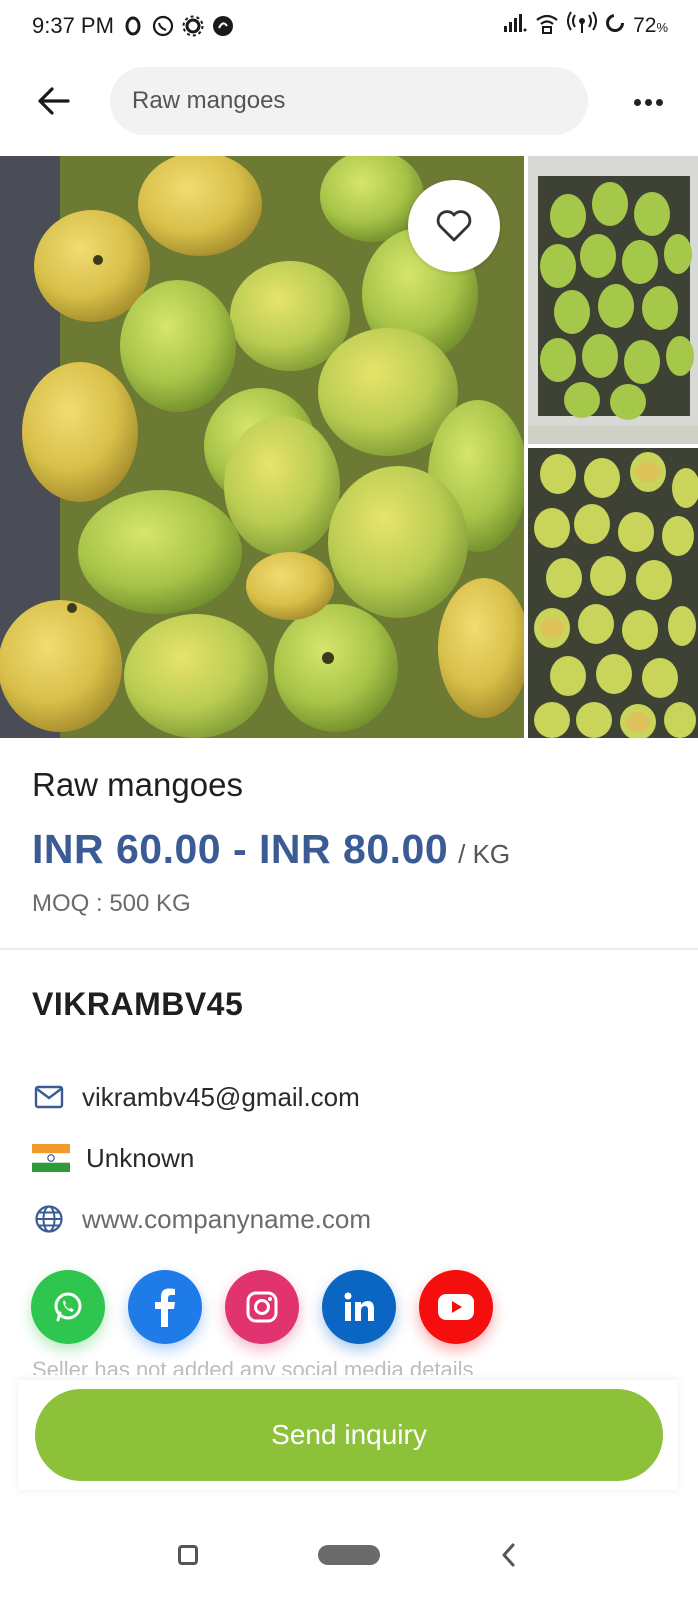 The height and width of the screenshot is (1600, 698). I want to click on linkedin-icon, so click(359, 1306).